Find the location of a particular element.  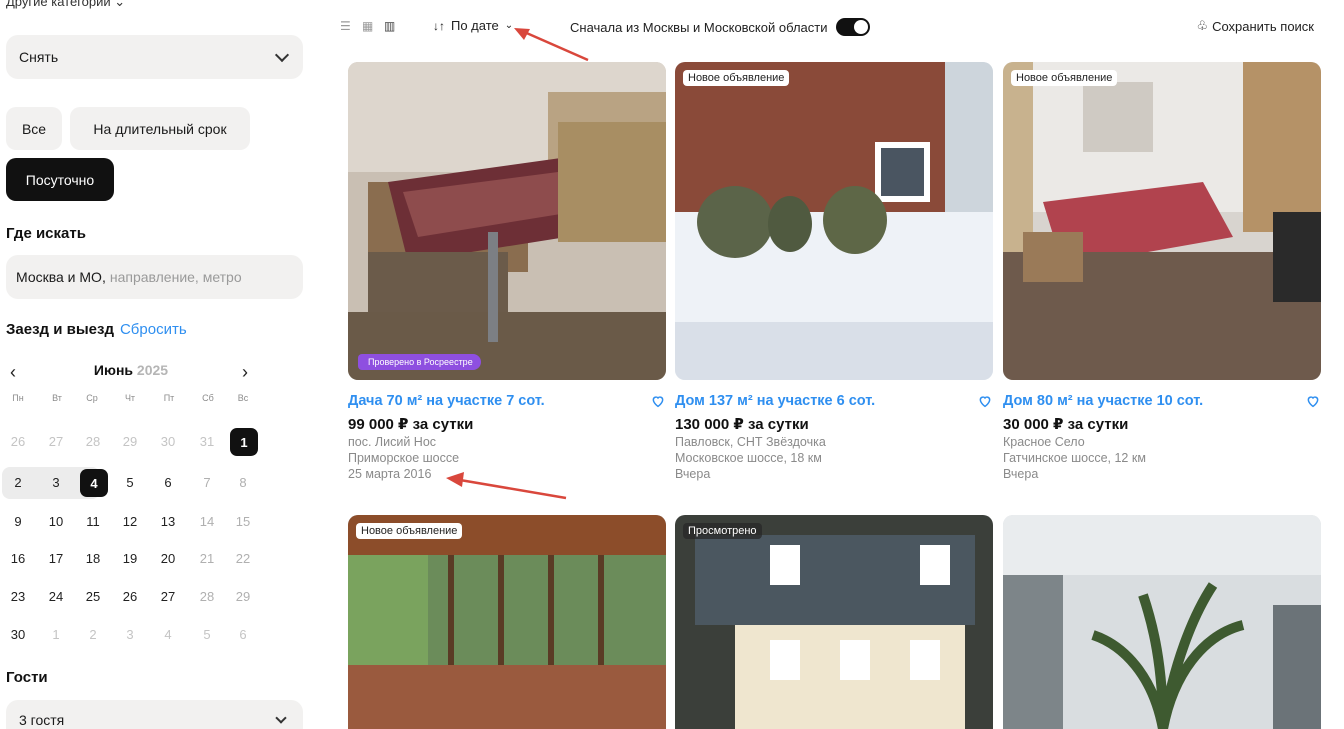

photo-room-sofa is located at coordinates (1162, 221).